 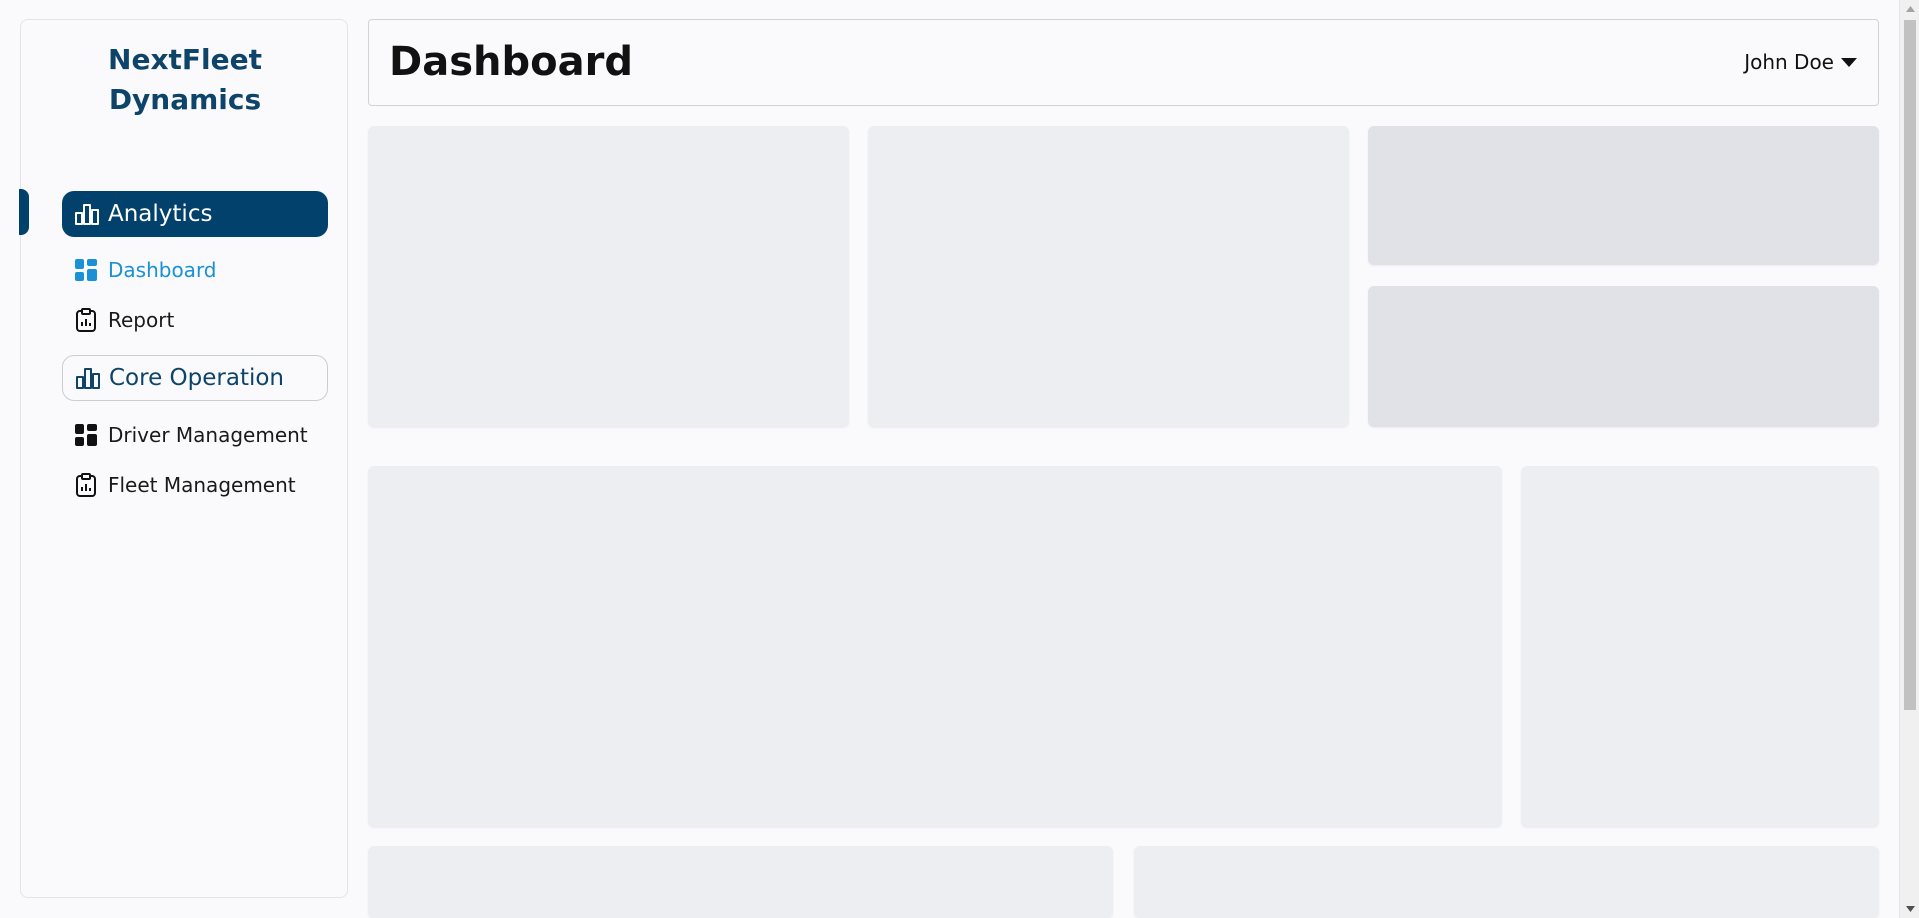 I want to click on sidebar-item-fleet-management: Fleet Management, so click(x=184, y=485).